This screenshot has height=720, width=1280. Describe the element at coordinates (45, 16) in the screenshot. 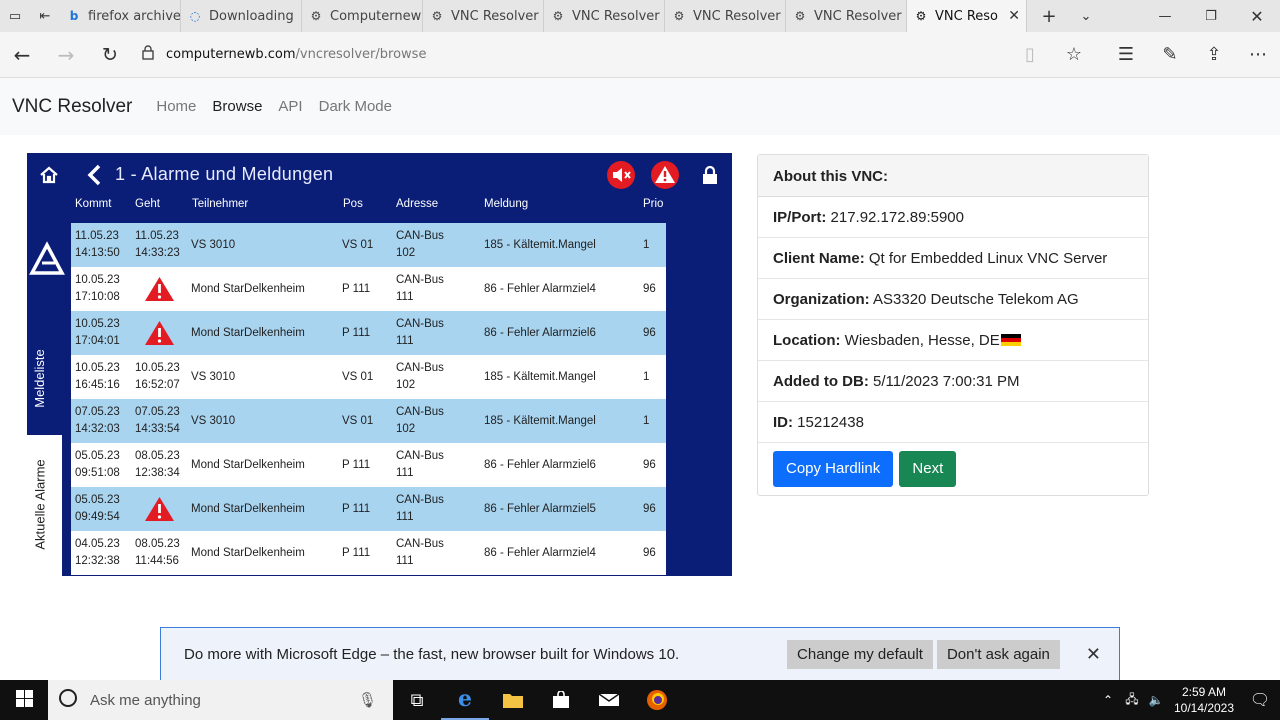

I see `set-tabs-aside-icon: ⇤` at that location.